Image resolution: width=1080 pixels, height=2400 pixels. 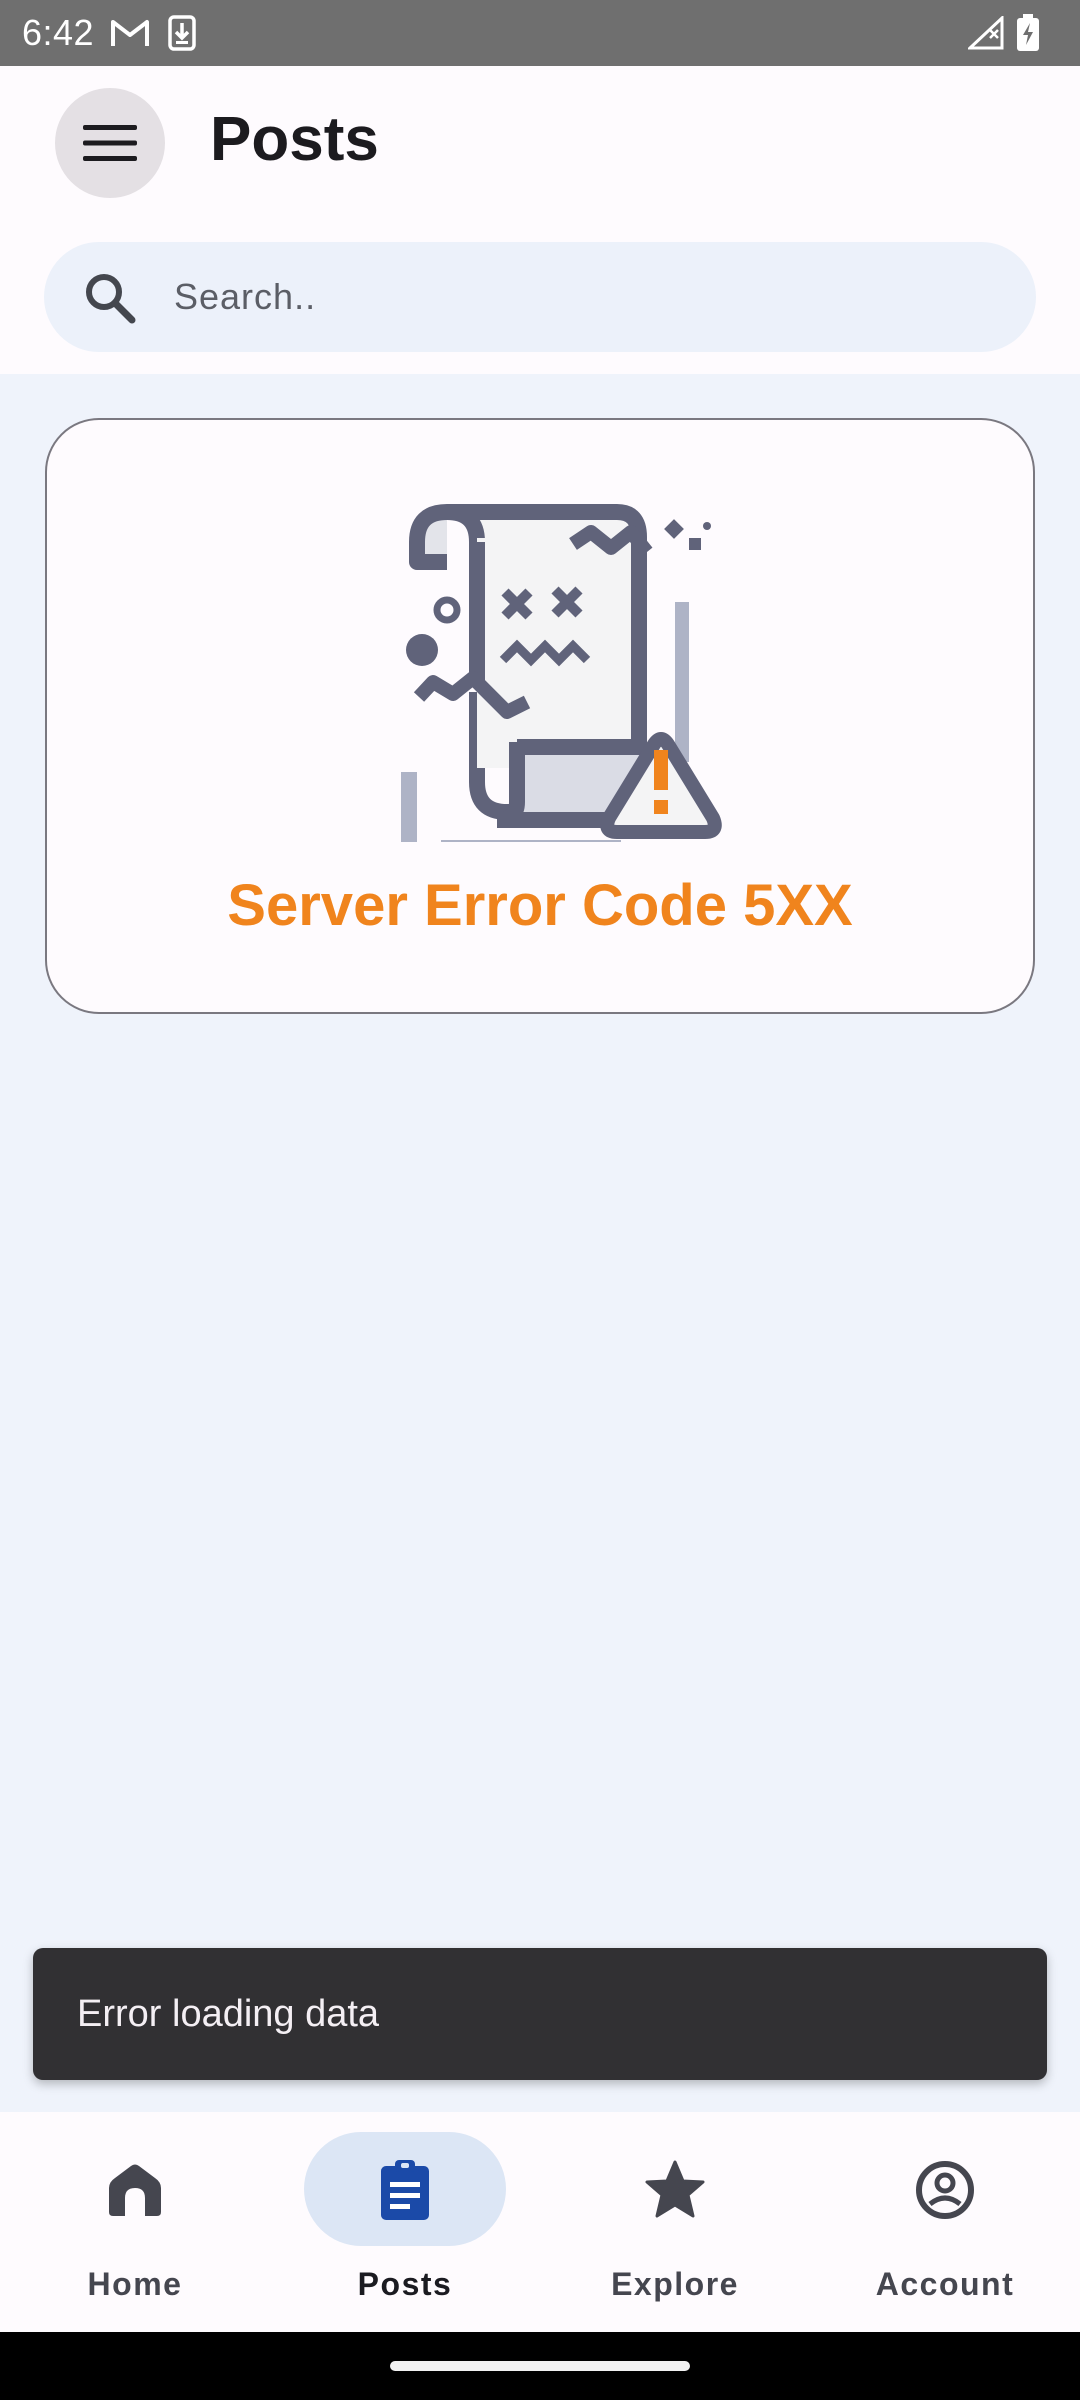 What do you see at coordinates (540, 33) in the screenshot?
I see `status-bar: 6:42` at bounding box center [540, 33].